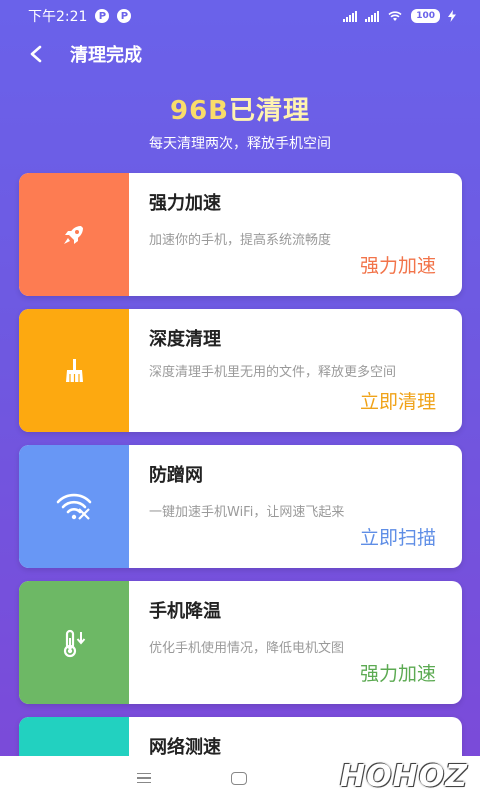 The image size is (480, 800). Describe the element at coordinates (239, 778) in the screenshot. I see `home-icon` at that location.